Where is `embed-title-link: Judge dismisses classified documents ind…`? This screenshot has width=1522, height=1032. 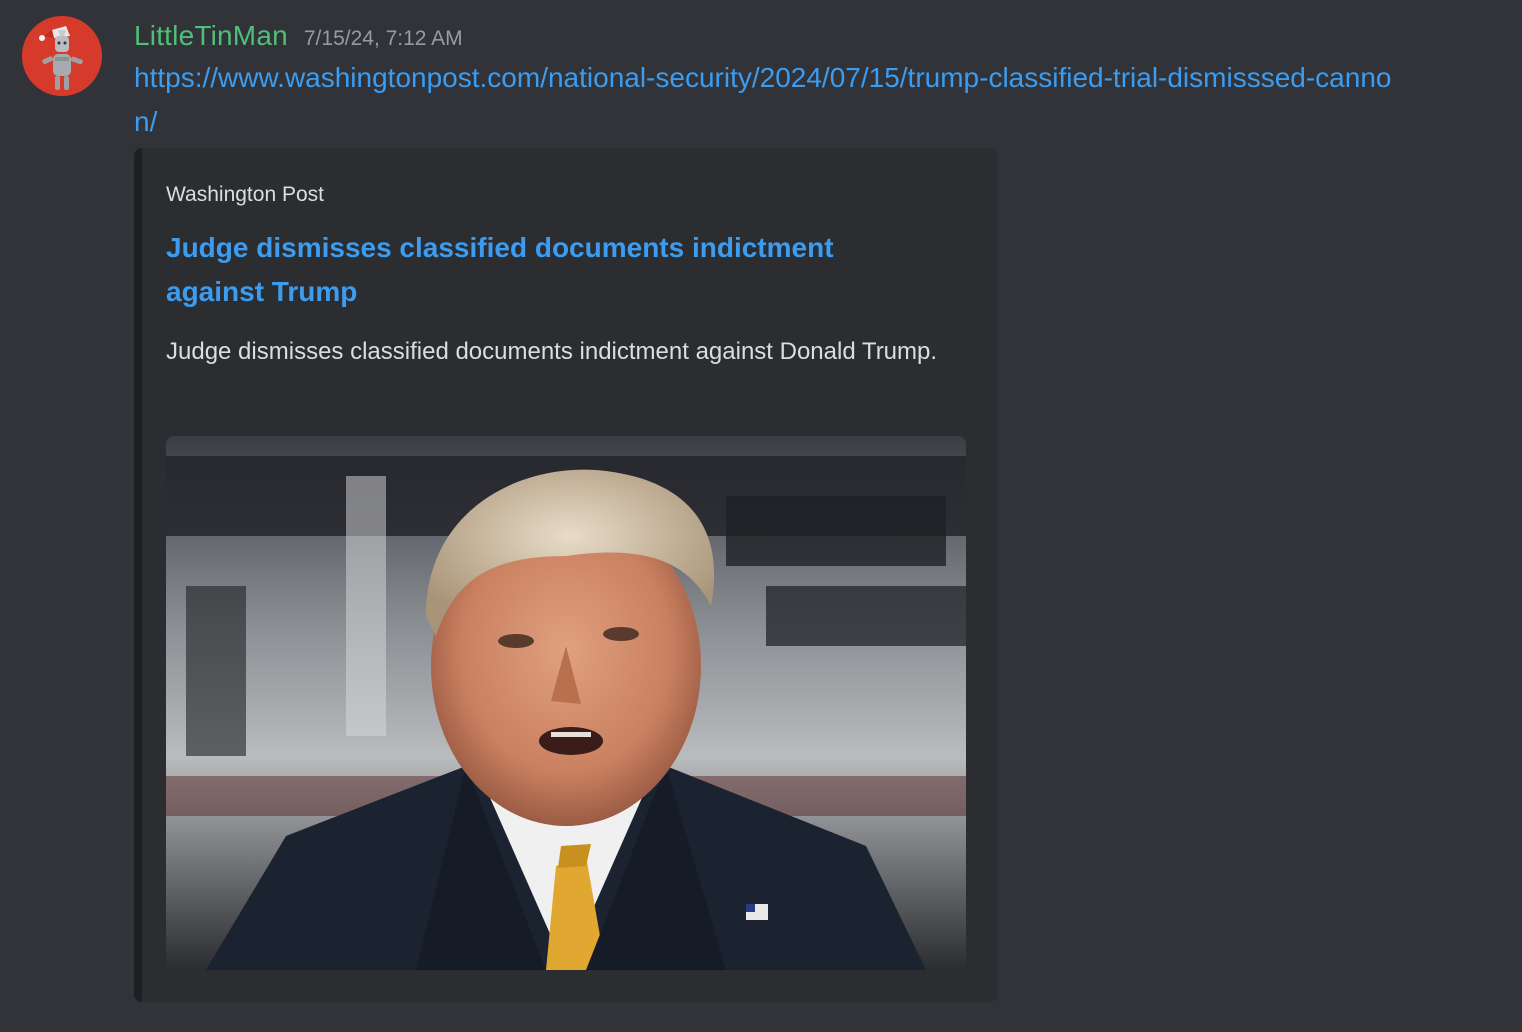
embed-title-link: Judge dismisses classified documents ind… is located at coordinates (526, 270).